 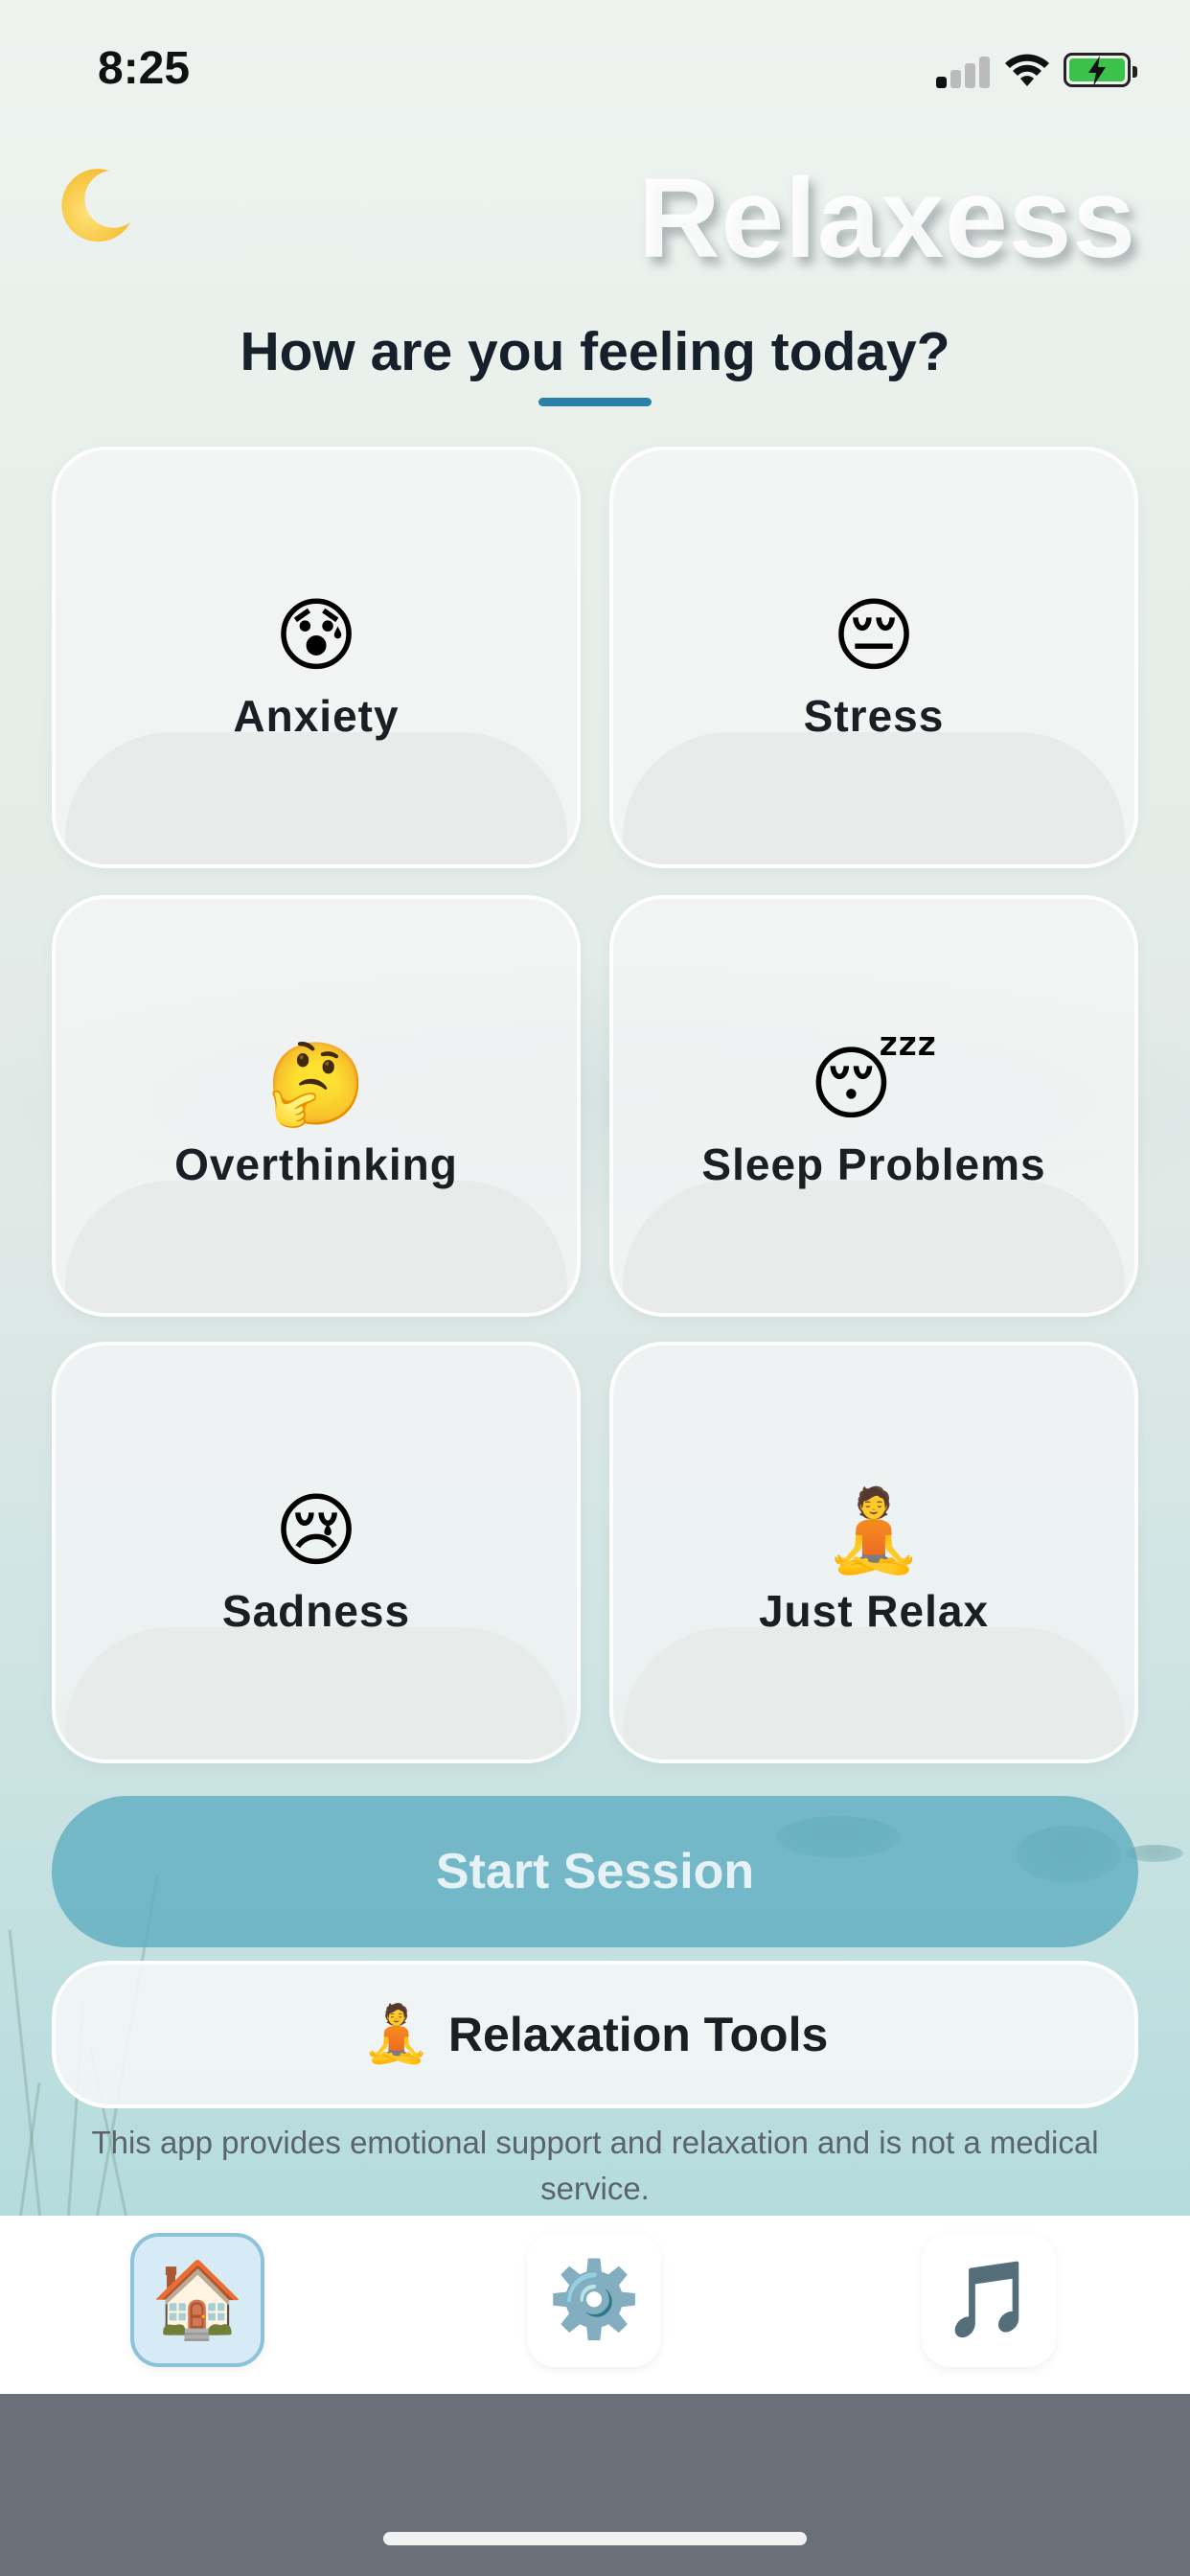 I want to click on music-note-icon: 🎵, so click(x=989, y=2299).